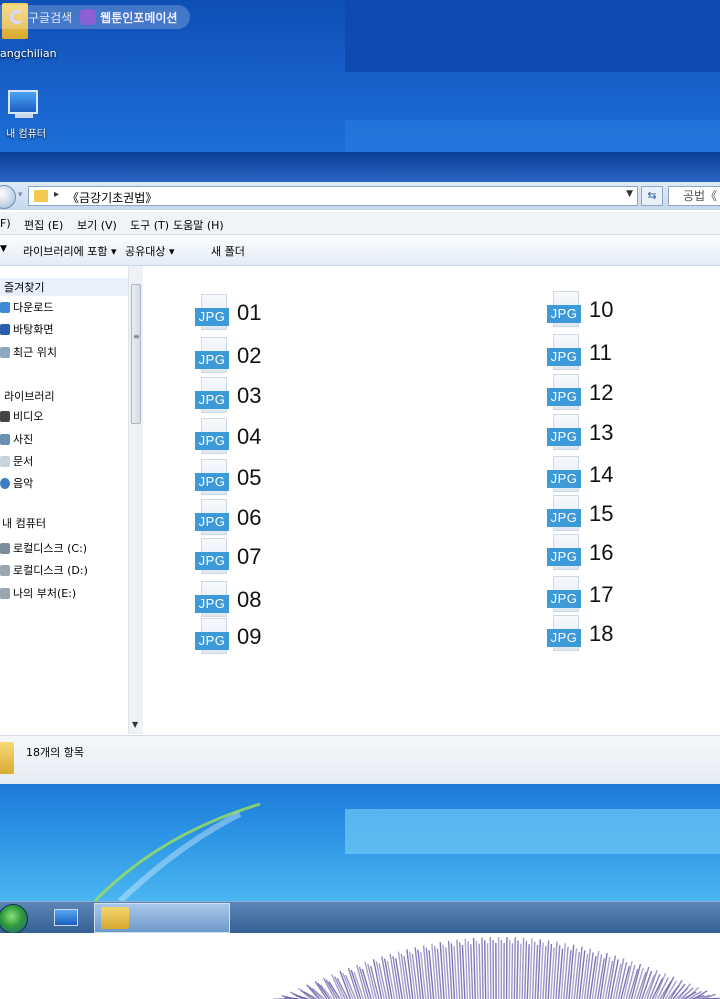  I want to click on search-input: 공법《, so click(694, 196).